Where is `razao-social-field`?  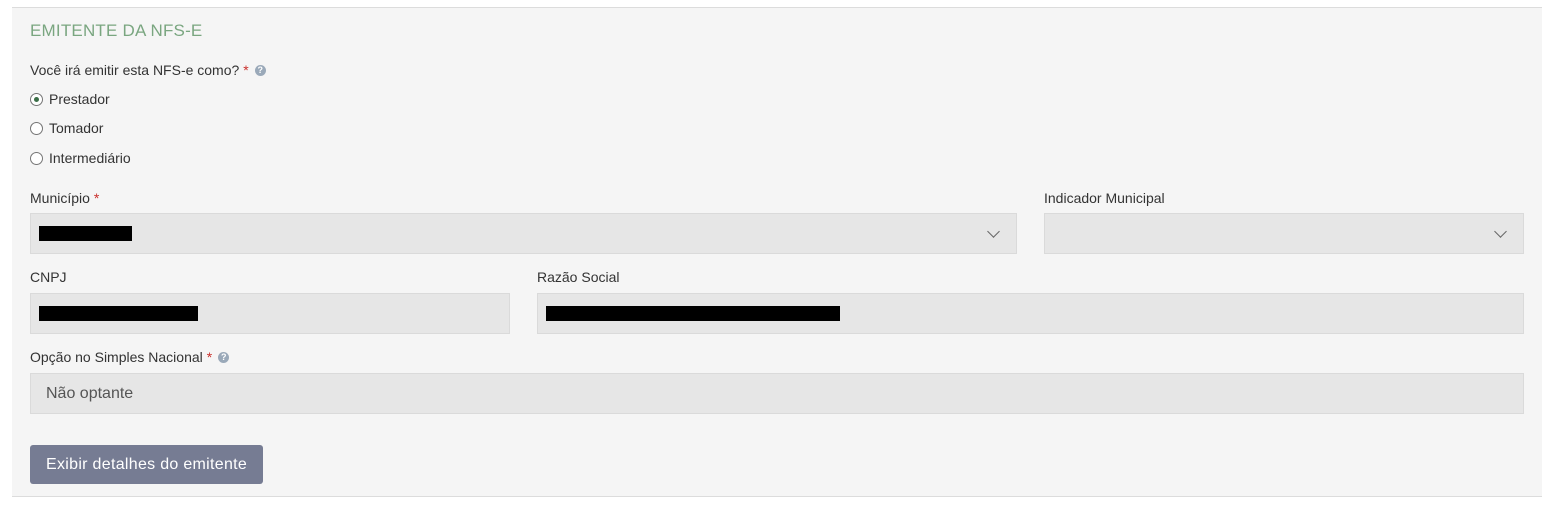
razao-social-field is located at coordinates (1030, 313).